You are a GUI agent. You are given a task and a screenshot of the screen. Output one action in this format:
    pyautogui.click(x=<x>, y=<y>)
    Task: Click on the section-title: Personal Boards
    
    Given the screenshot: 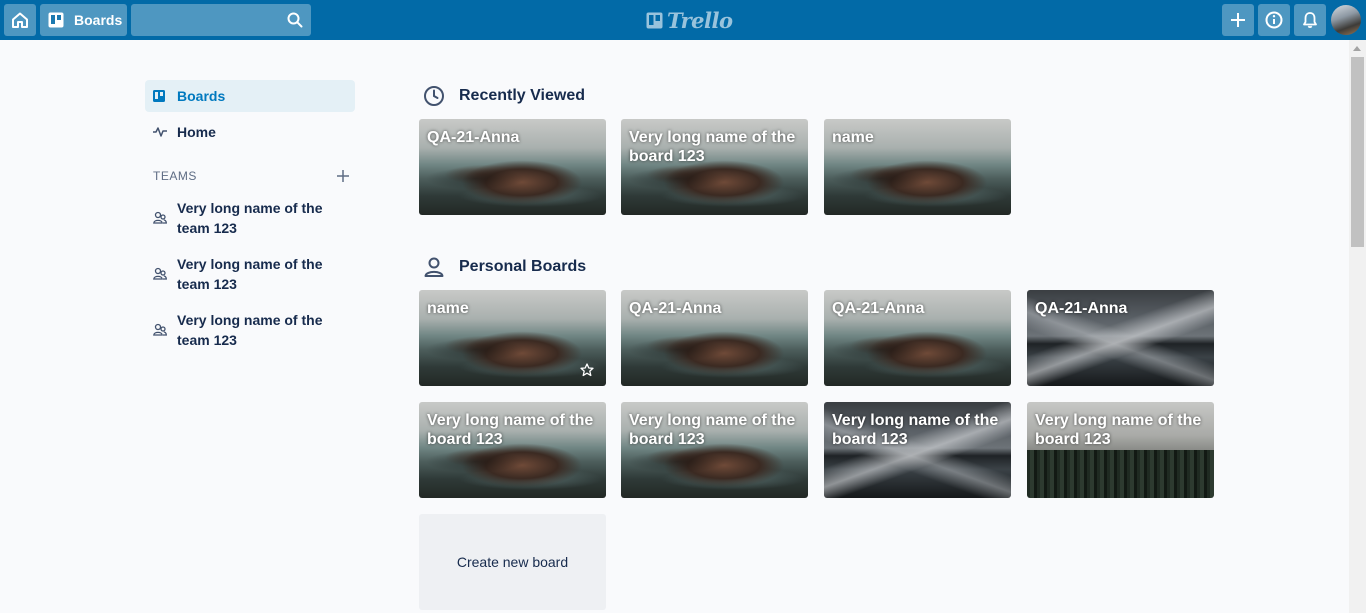 What is the action you would take?
    pyautogui.click(x=523, y=266)
    